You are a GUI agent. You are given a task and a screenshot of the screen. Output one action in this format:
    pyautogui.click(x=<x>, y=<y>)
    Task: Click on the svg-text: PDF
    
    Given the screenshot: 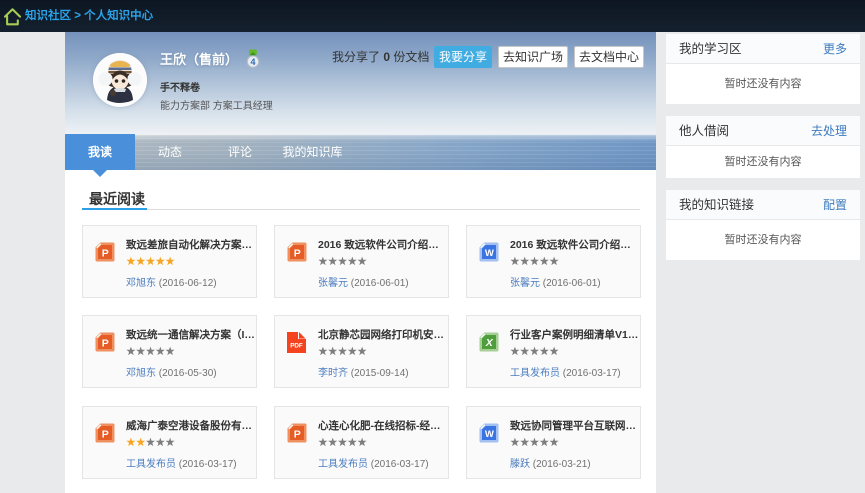 What is the action you would take?
    pyautogui.click(x=296, y=345)
    